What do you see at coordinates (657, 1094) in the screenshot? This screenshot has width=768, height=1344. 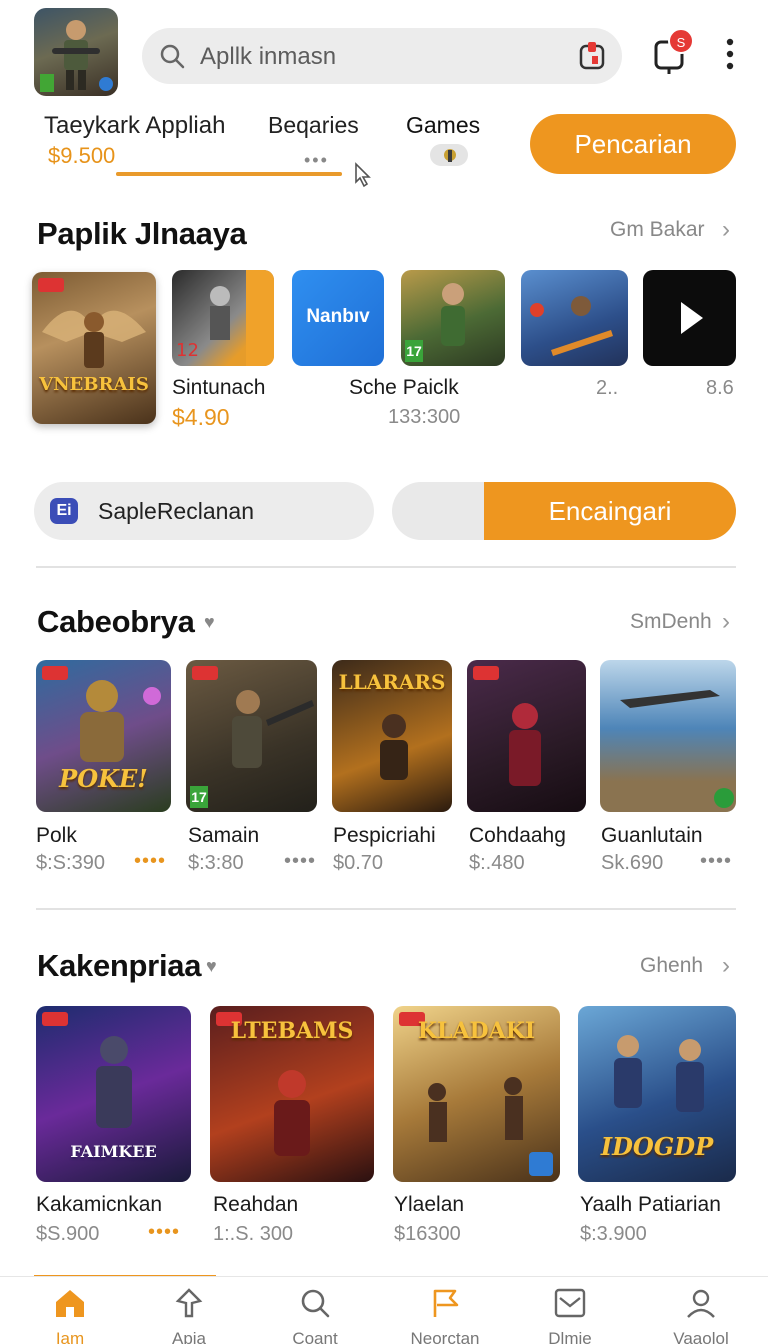 I see `game-tile: IDOGDP` at bounding box center [657, 1094].